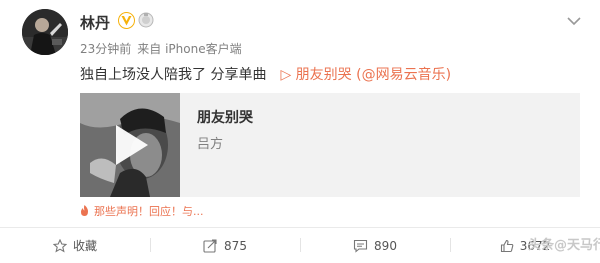 The image size is (600, 263). I want to click on medal-icon, so click(146, 20).